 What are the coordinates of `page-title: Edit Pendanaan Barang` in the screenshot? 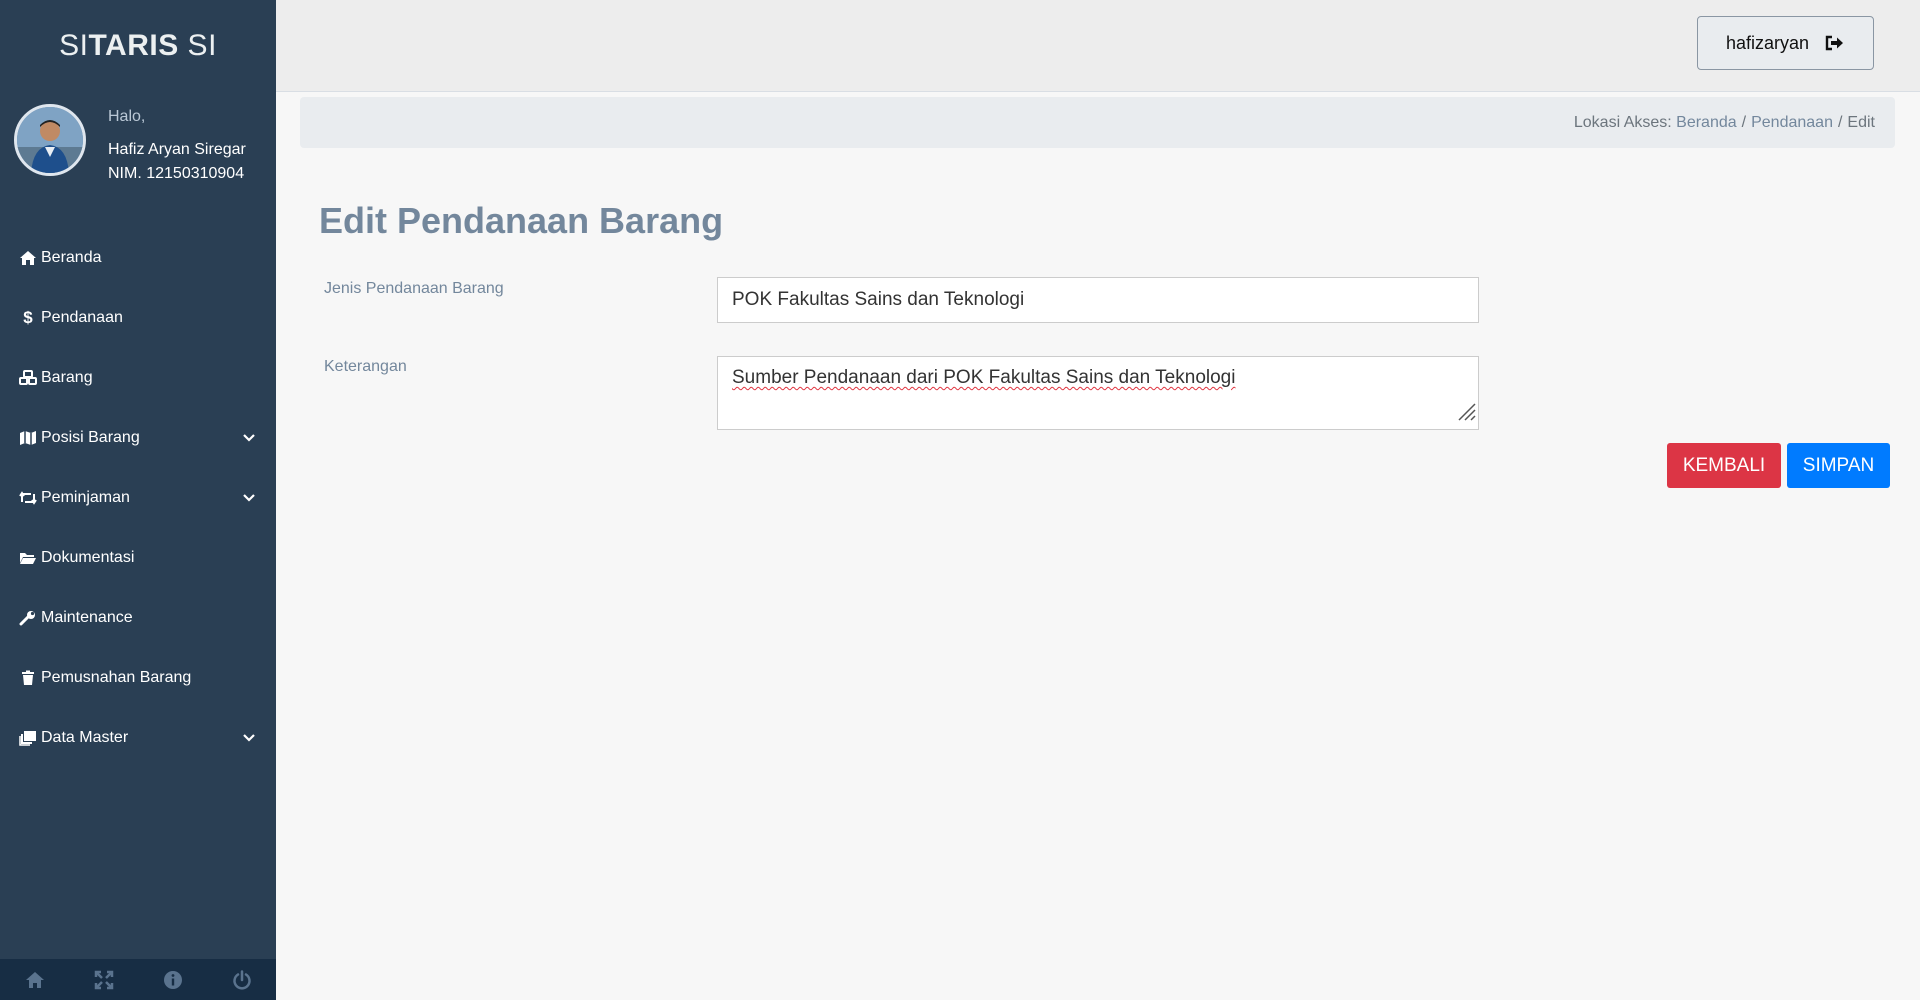 It's located at (521, 220).